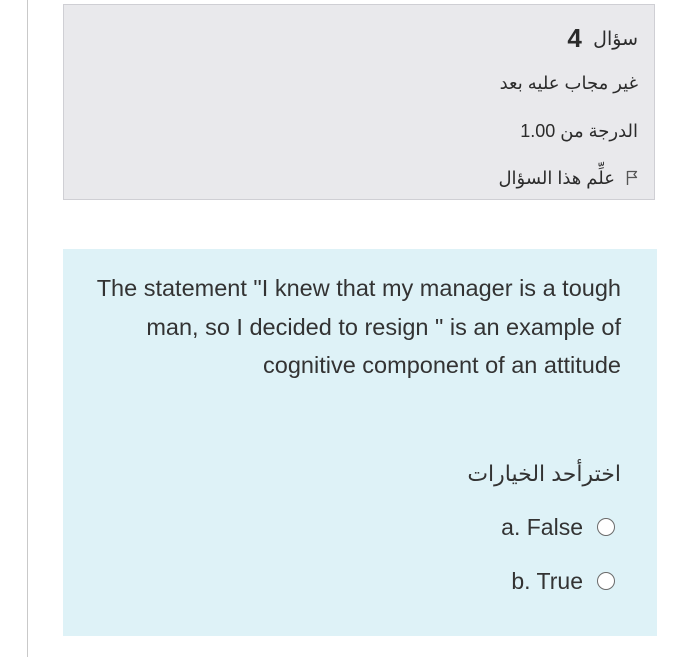  Describe the element at coordinates (615, 39) in the screenshot. I see `question-label: سؤال` at that location.